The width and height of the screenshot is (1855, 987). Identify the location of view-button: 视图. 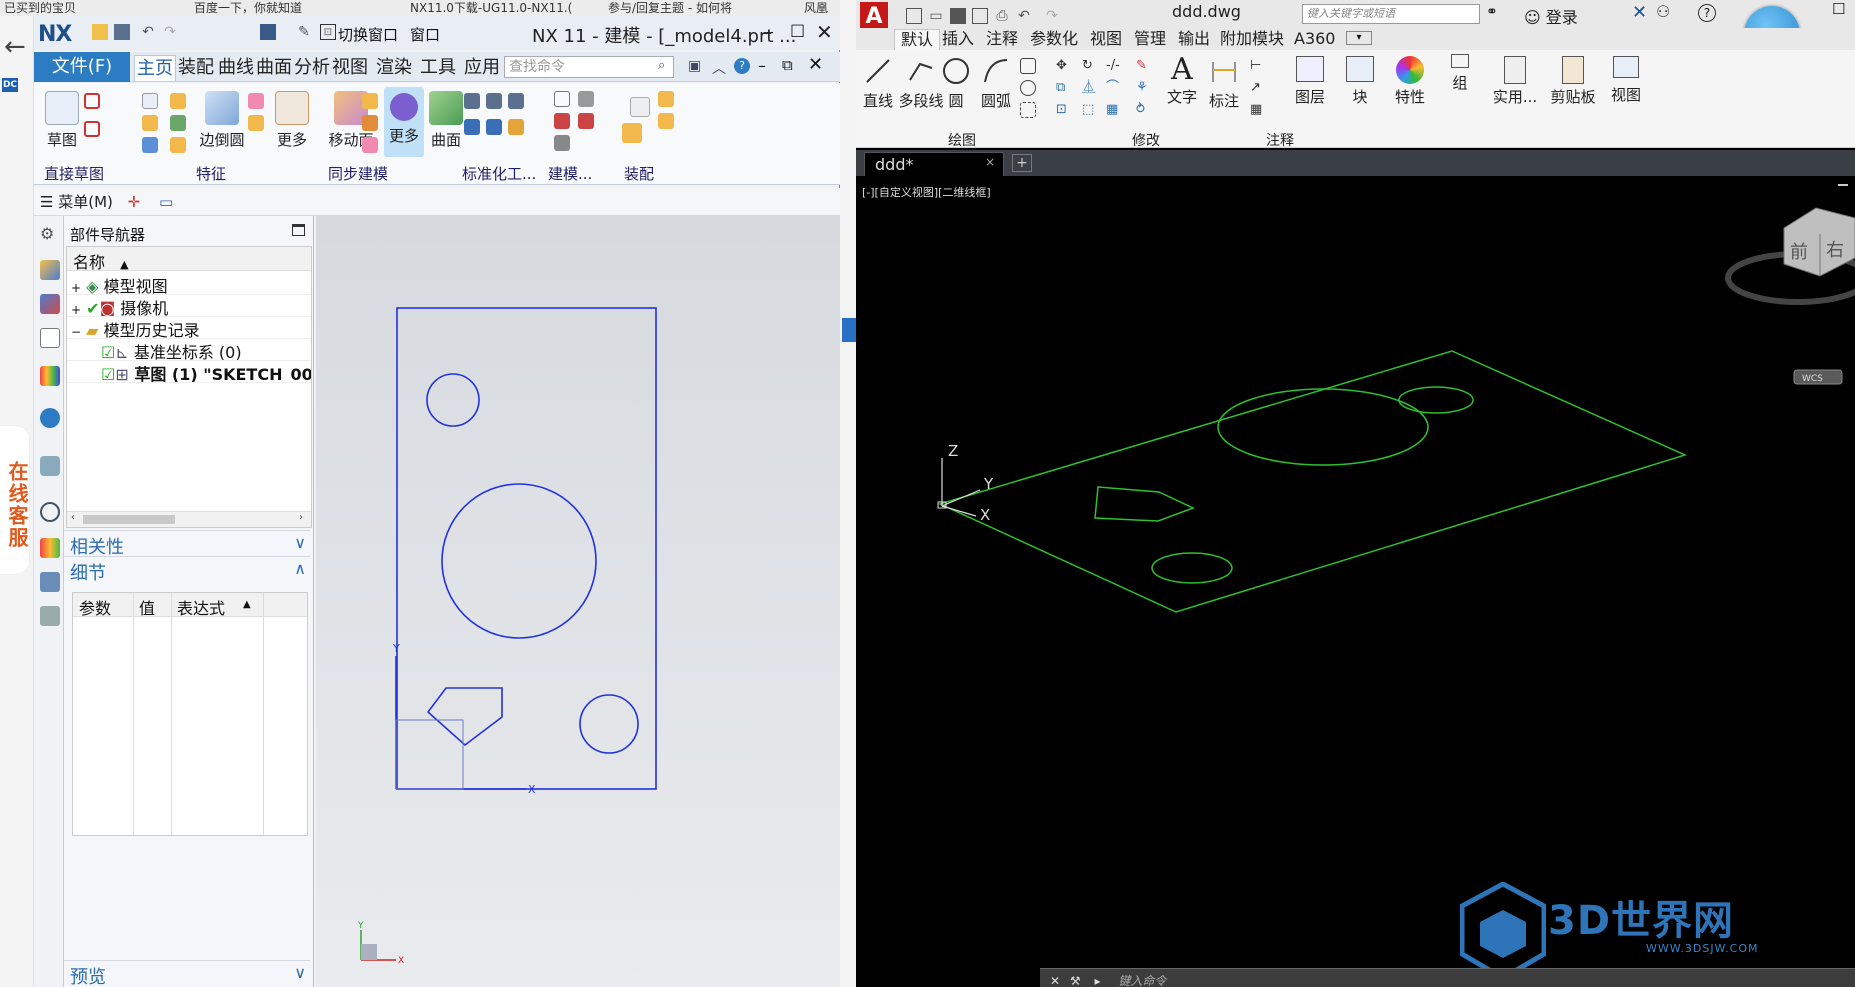
(1626, 80).